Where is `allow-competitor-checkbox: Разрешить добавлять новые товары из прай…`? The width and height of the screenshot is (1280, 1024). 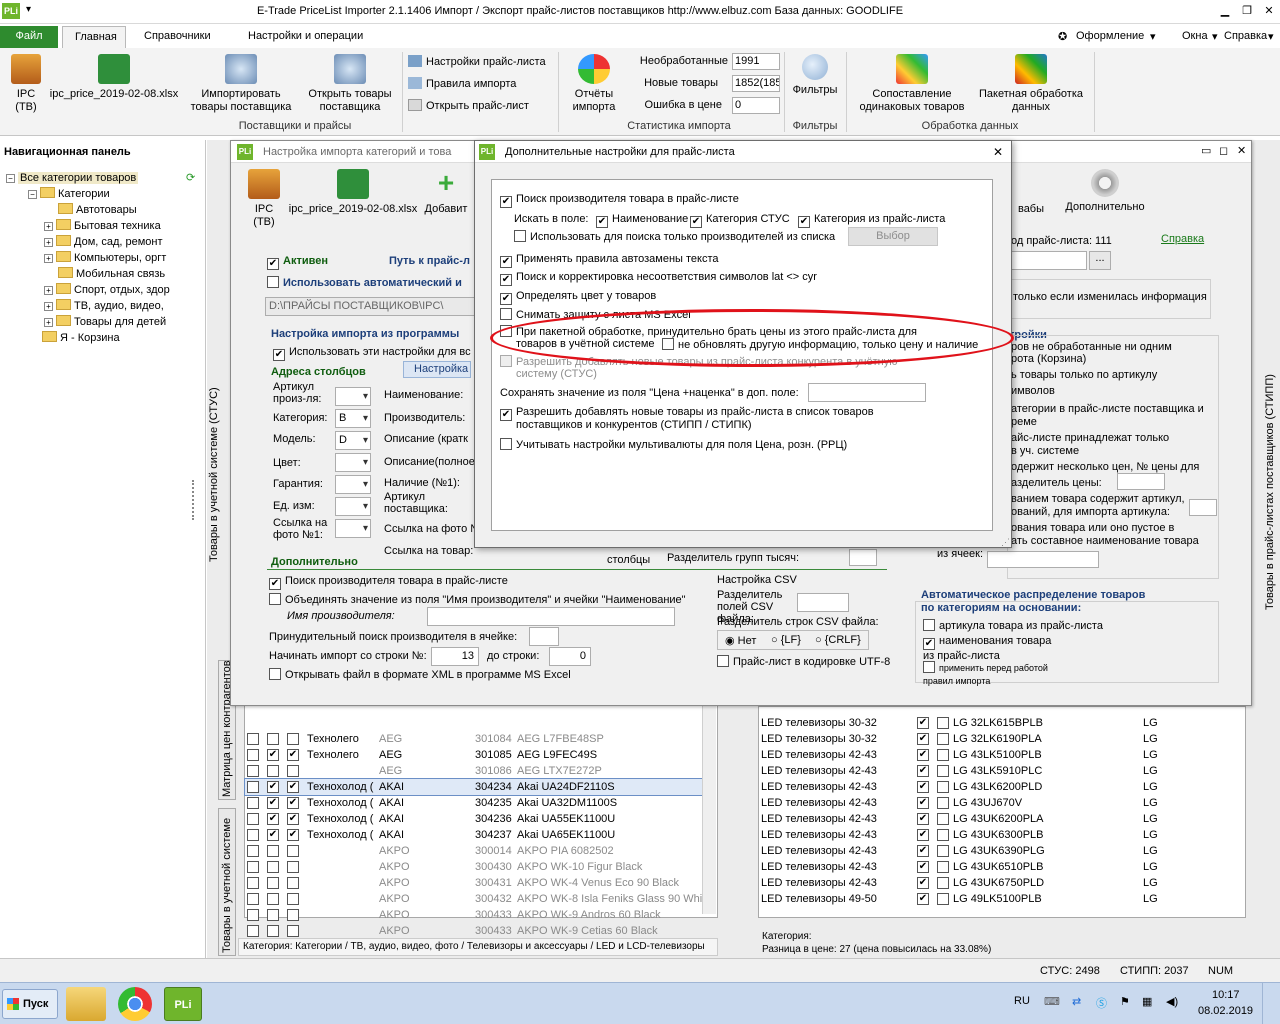
allow-competitor-checkbox: Разрешить добавлять новые товары из прай… is located at coordinates (698, 362).